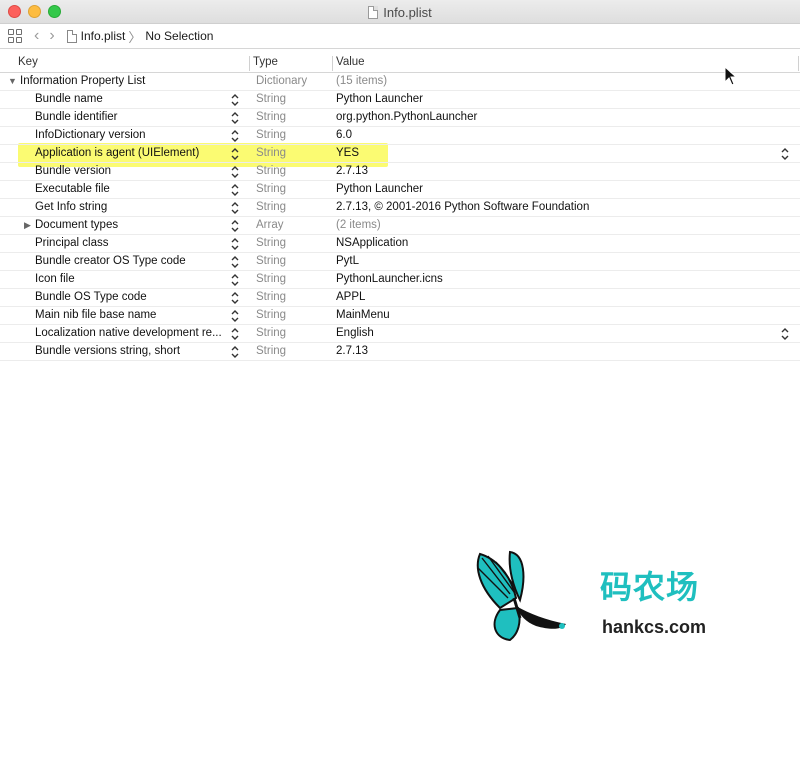 The height and width of the screenshot is (772, 800). Describe the element at coordinates (71, 36) in the screenshot. I see `plist-file-icon` at that location.